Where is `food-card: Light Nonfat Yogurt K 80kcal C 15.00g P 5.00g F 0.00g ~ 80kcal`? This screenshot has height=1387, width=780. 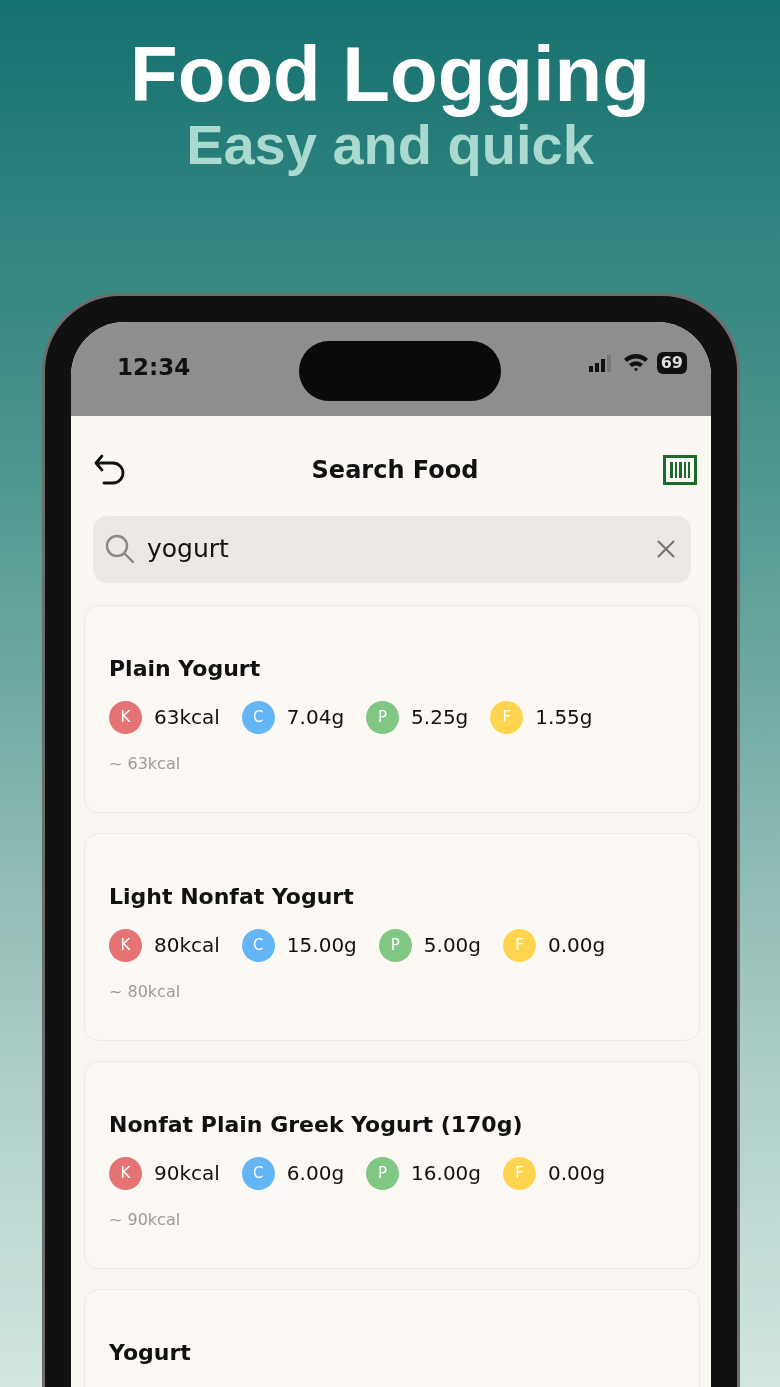
food-card: Light Nonfat Yogurt K 80kcal C 15.00g P 5.00g F 0.00g ~ 80kcal is located at coordinates (392, 936).